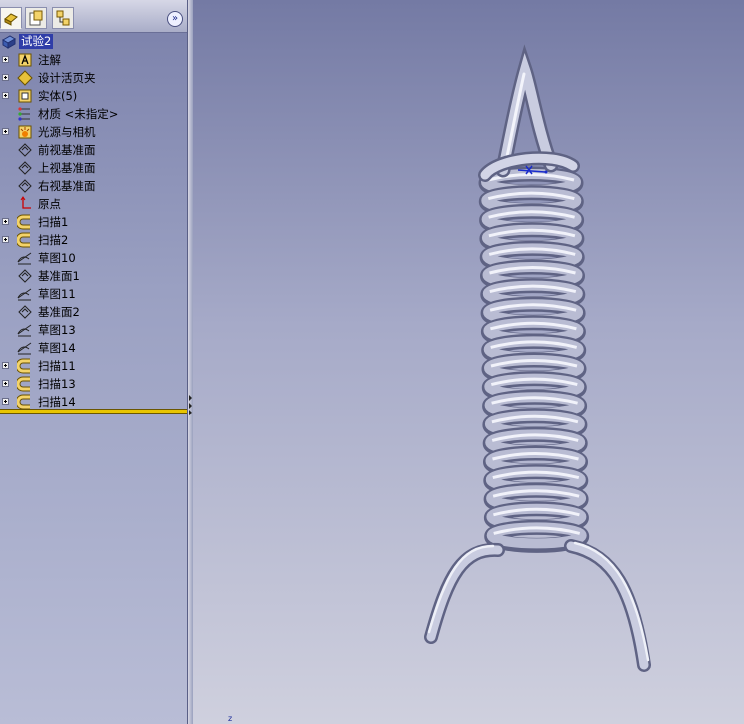 This screenshot has width=744, height=724. What do you see at coordinates (57, 330) in the screenshot?
I see `tree-item-label: 草图13` at bounding box center [57, 330].